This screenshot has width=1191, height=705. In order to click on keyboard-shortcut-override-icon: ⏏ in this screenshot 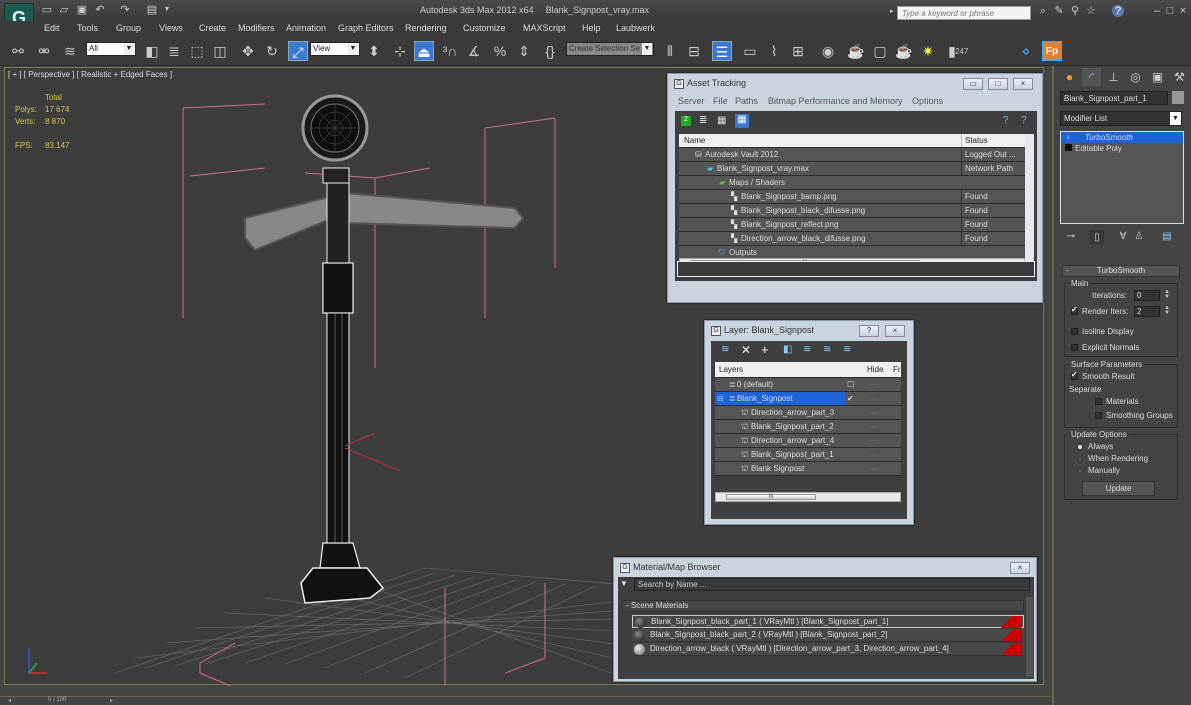, I will do `click(424, 51)`.